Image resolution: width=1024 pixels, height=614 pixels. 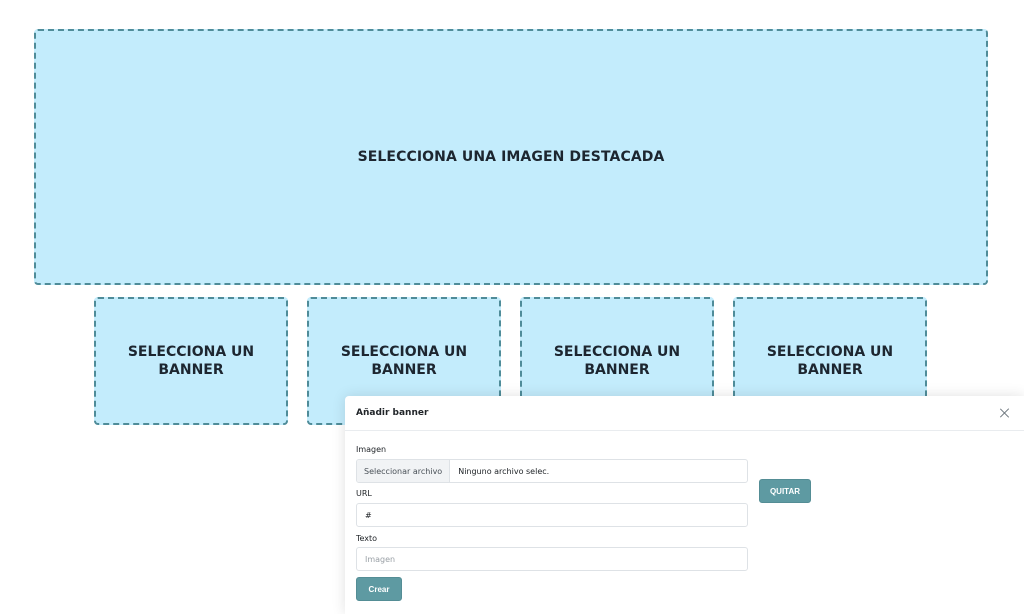 I want to click on banner-dropzone-1: SELECCIONA UN BANNER, so click(x=191, y=361).